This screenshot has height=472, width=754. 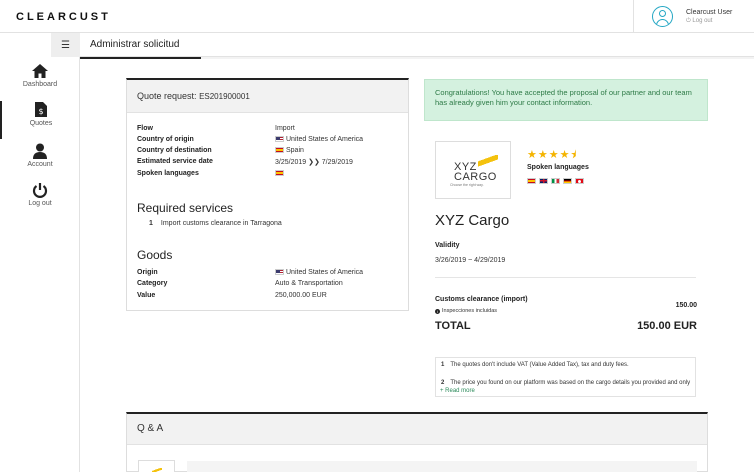 What do you see at coordinates (543, 181) in the screenshot?
I see `gb-flag-icon` at bounding box center [543, 181].